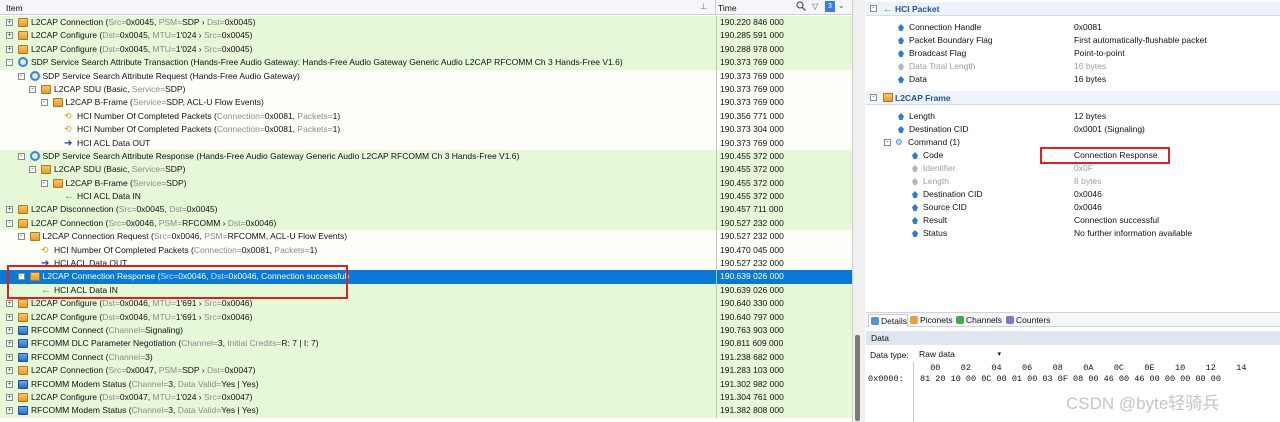  What do you see at coordinates (213, 303) in the screenshot?
I see `field-key: Src=` at bounding box center [213, 303].